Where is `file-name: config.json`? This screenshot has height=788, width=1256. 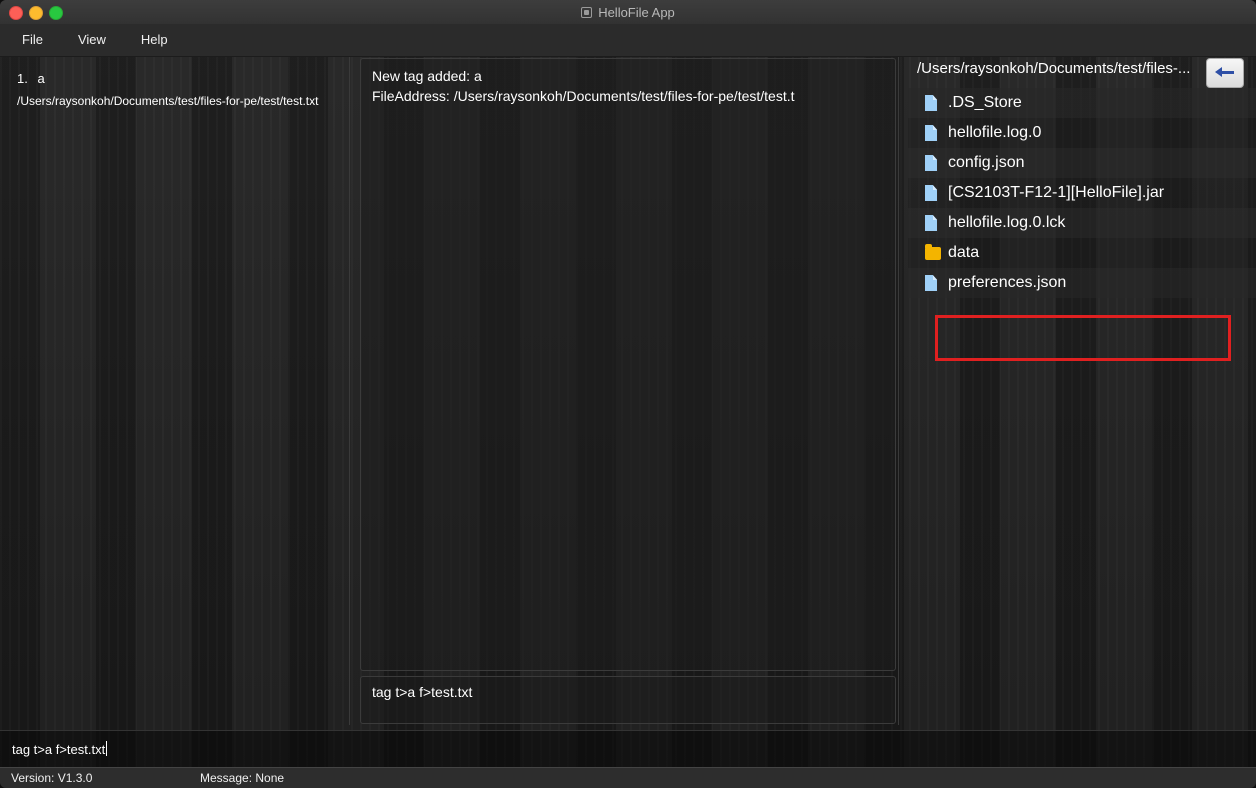
file-name: config.json is located at coordinates (986, 162).